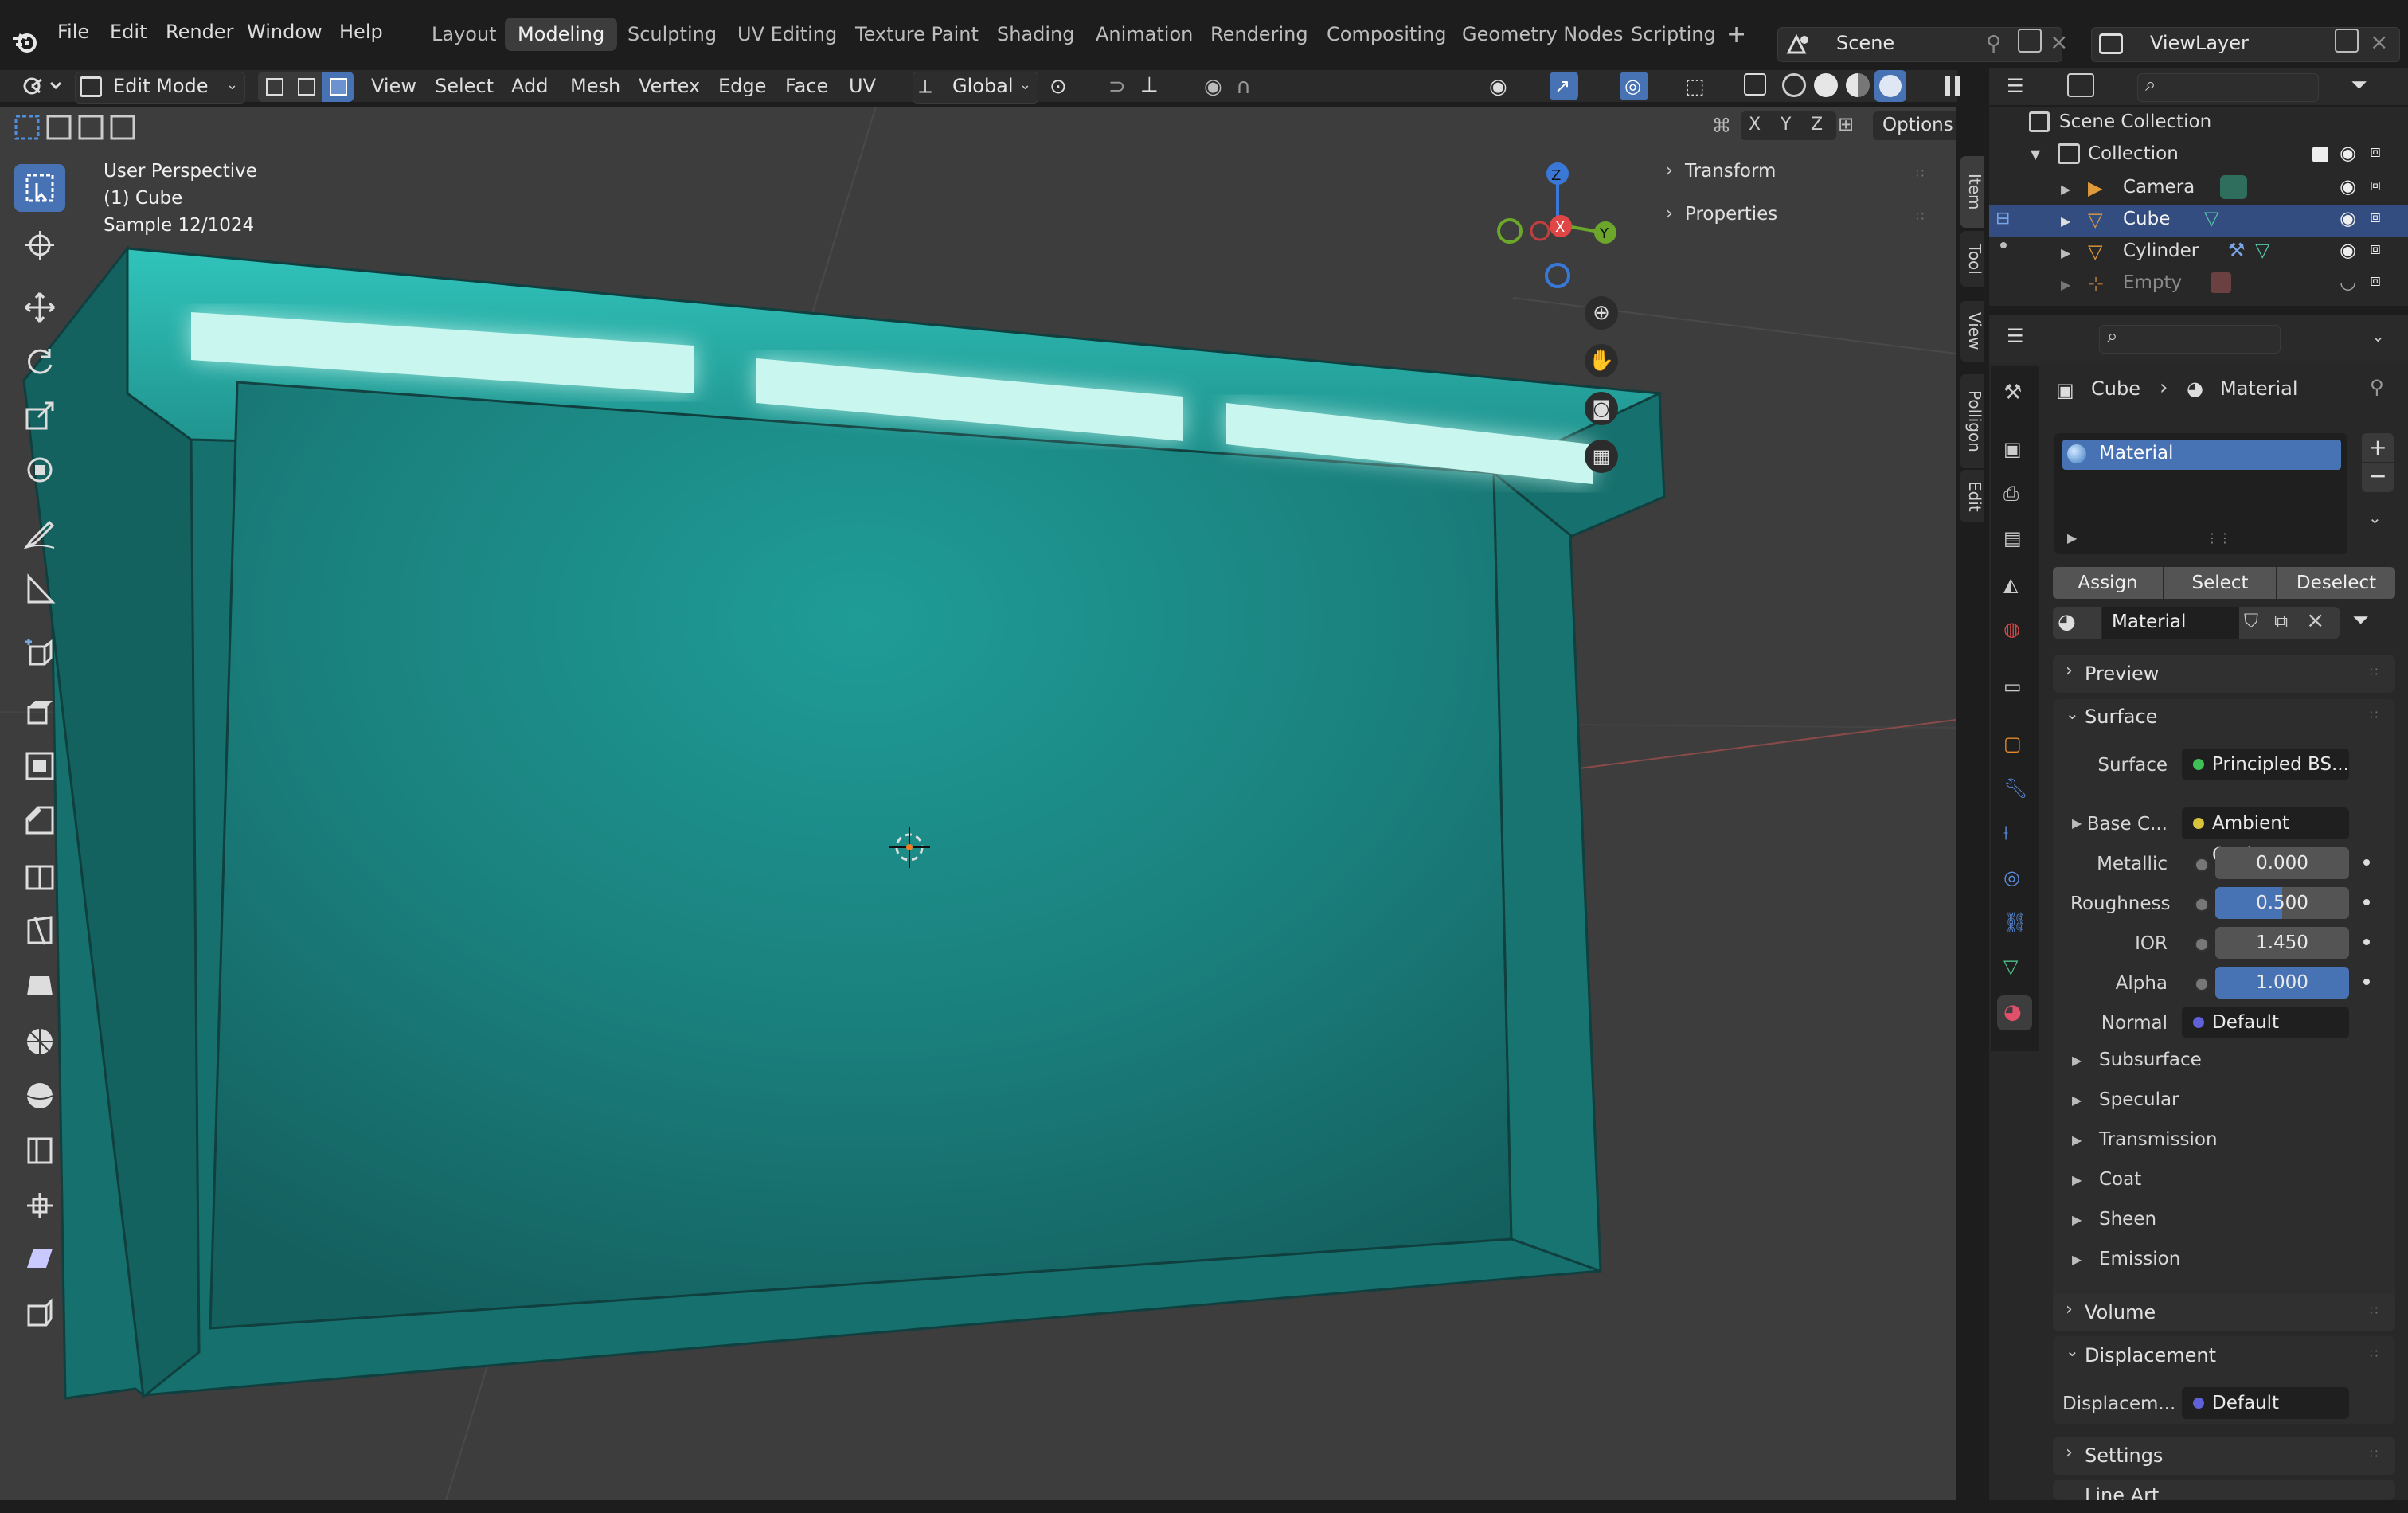  I want to click on knife-tool, so click(39, 930).